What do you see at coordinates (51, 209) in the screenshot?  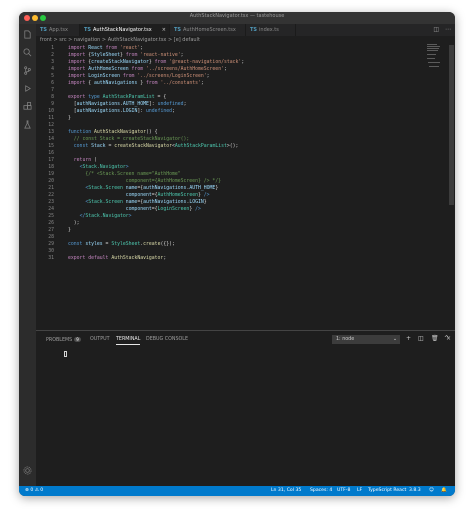 I see `line-number: 24` at bounding box center [51, 209].